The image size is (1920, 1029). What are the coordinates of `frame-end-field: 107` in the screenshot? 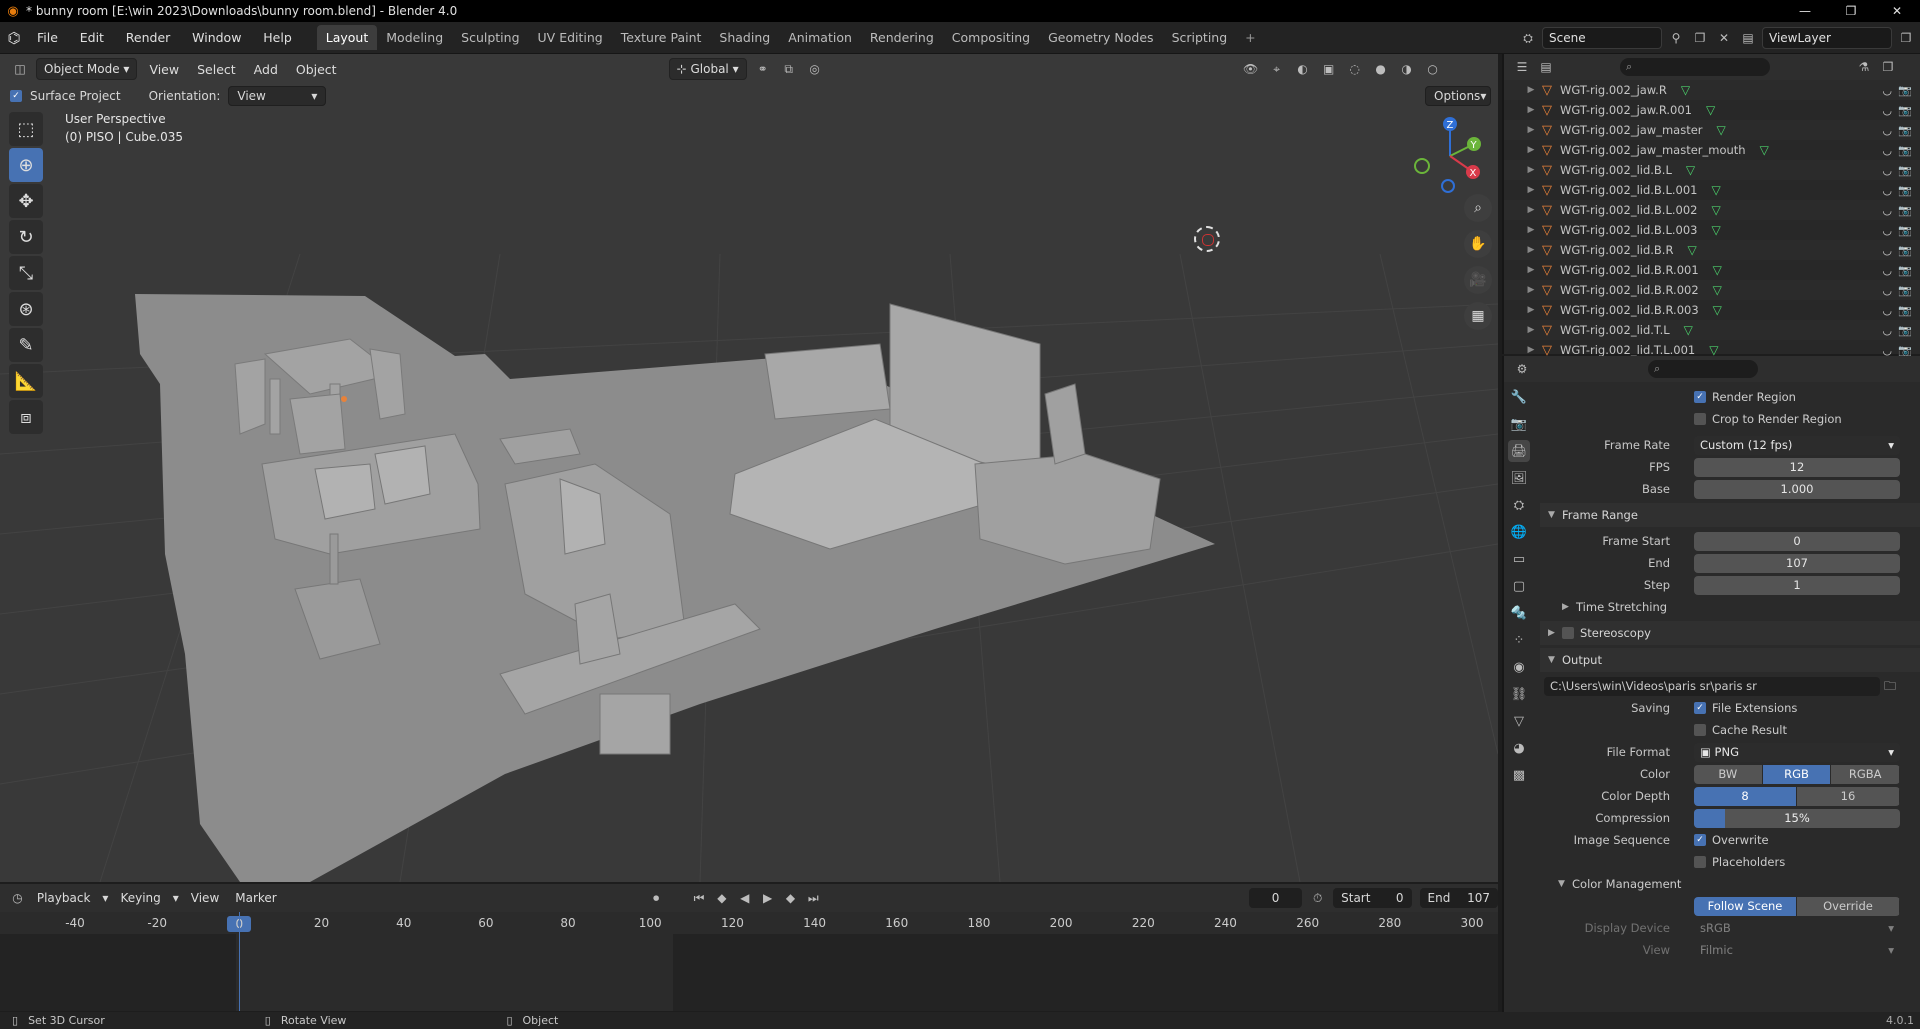 It's located at (1797, 563).